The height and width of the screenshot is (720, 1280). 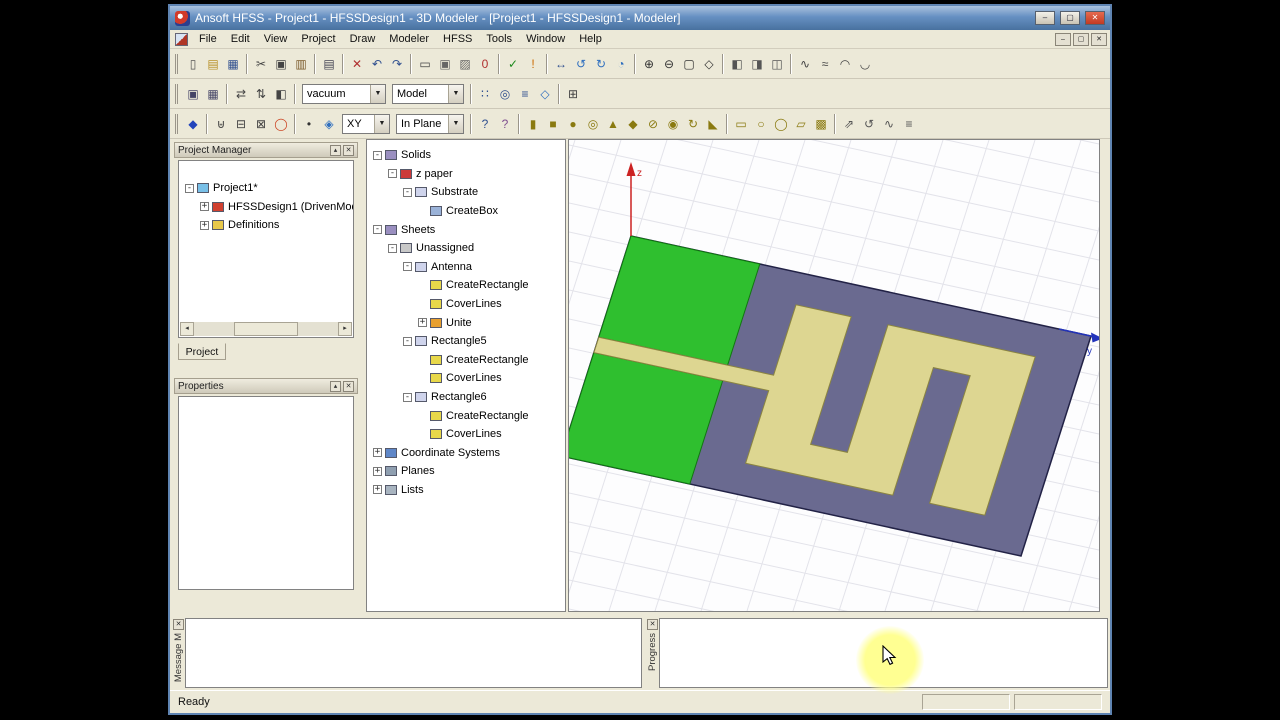 I want to click on menu-hfss: HFSS, so click(x=457, y=39).